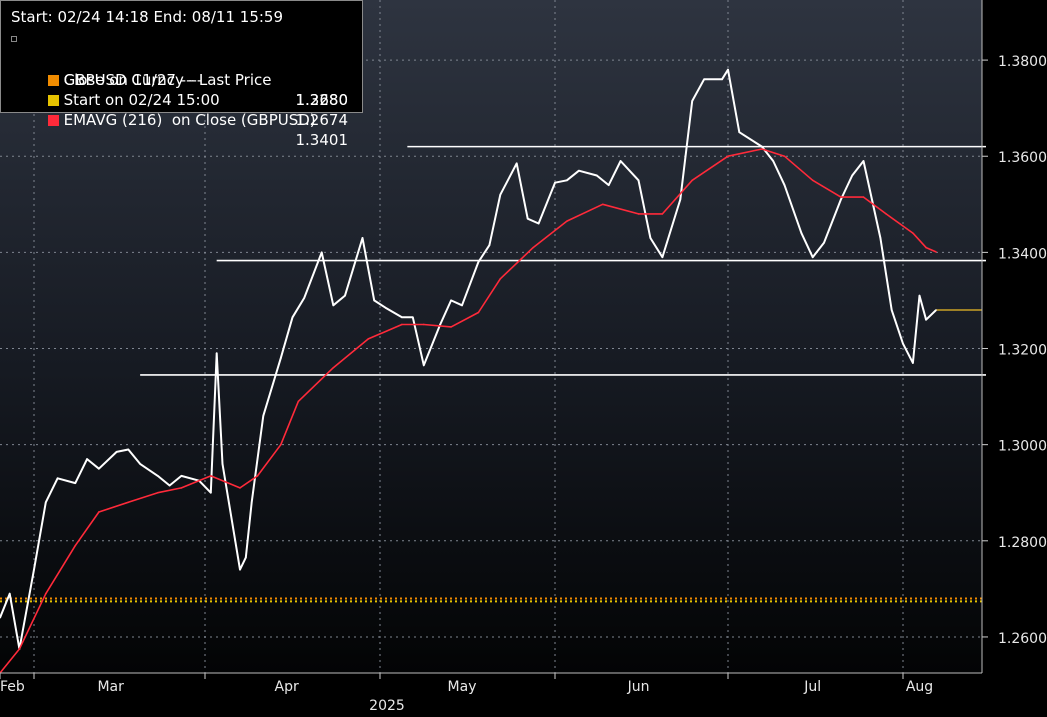  What do you see at coordinates (387, 705) in the screenshot?
I see `x-axis-year-label: 2025` at bounding box center [387, 705].